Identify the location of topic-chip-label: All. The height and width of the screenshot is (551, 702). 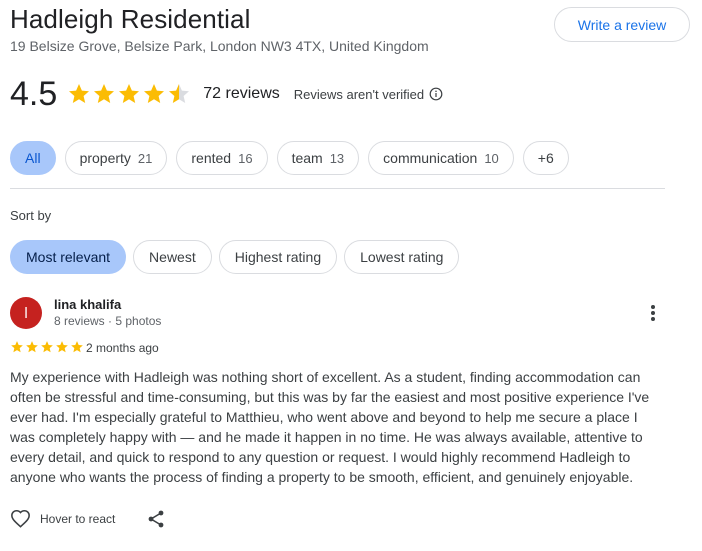
(33, 158).